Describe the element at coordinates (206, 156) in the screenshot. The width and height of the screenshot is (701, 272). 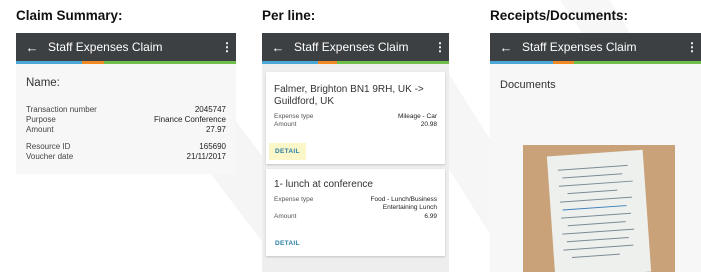
I see `field-value: 21/11/2017` at that location.